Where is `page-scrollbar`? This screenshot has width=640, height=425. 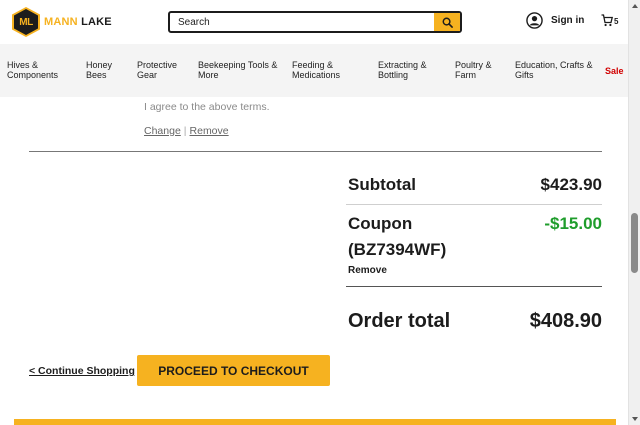 page-scrollbar is located at coordinates (634, 212).